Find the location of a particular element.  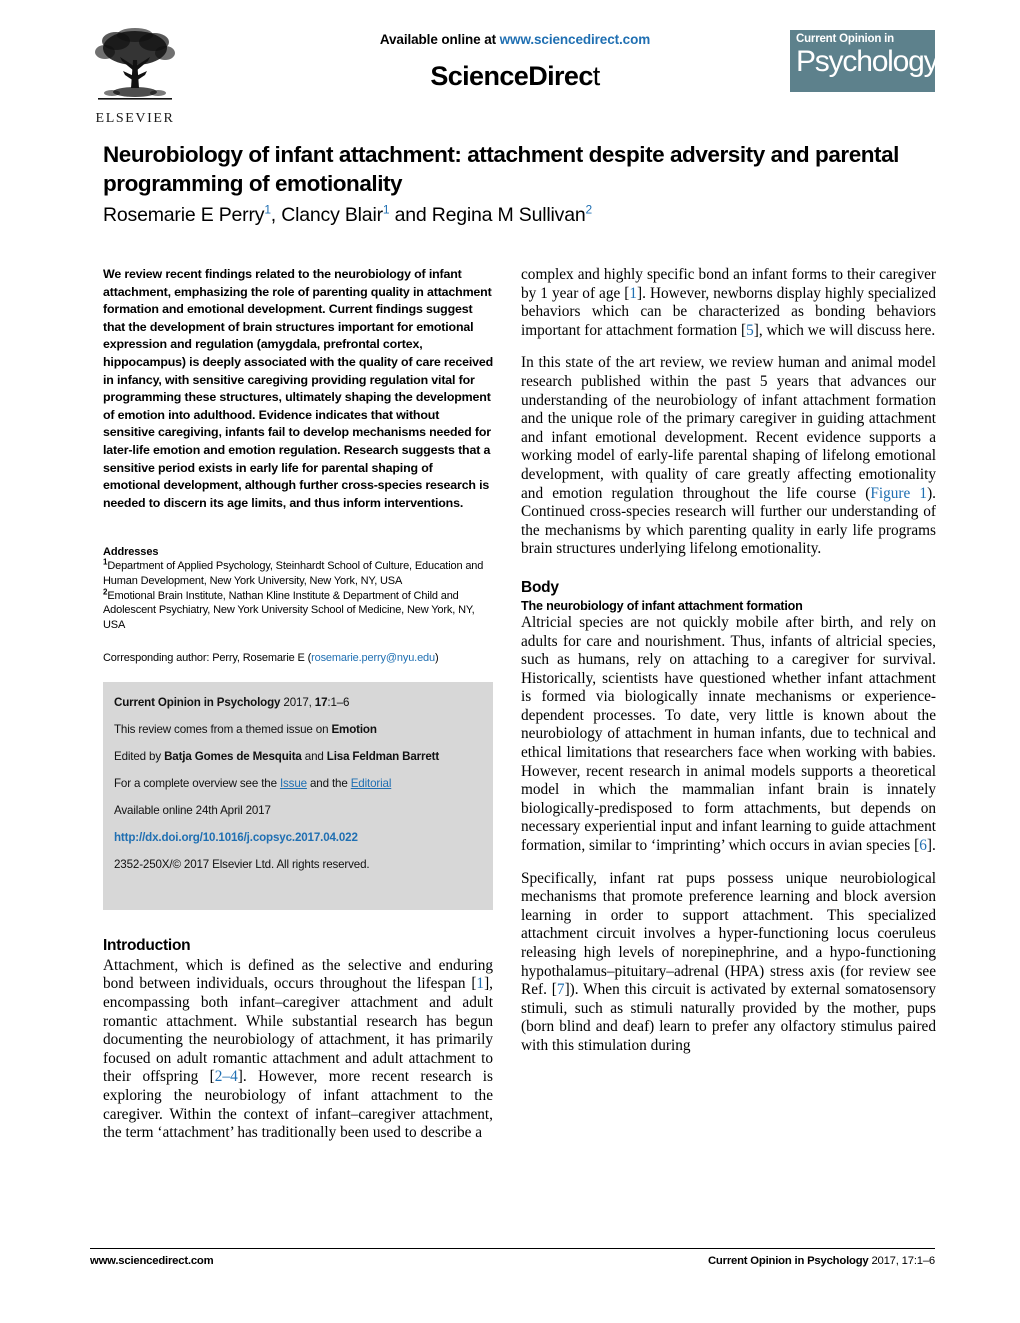

sciencedirect-wordmark: ScienceDirect is located at coordinates (515, 76).